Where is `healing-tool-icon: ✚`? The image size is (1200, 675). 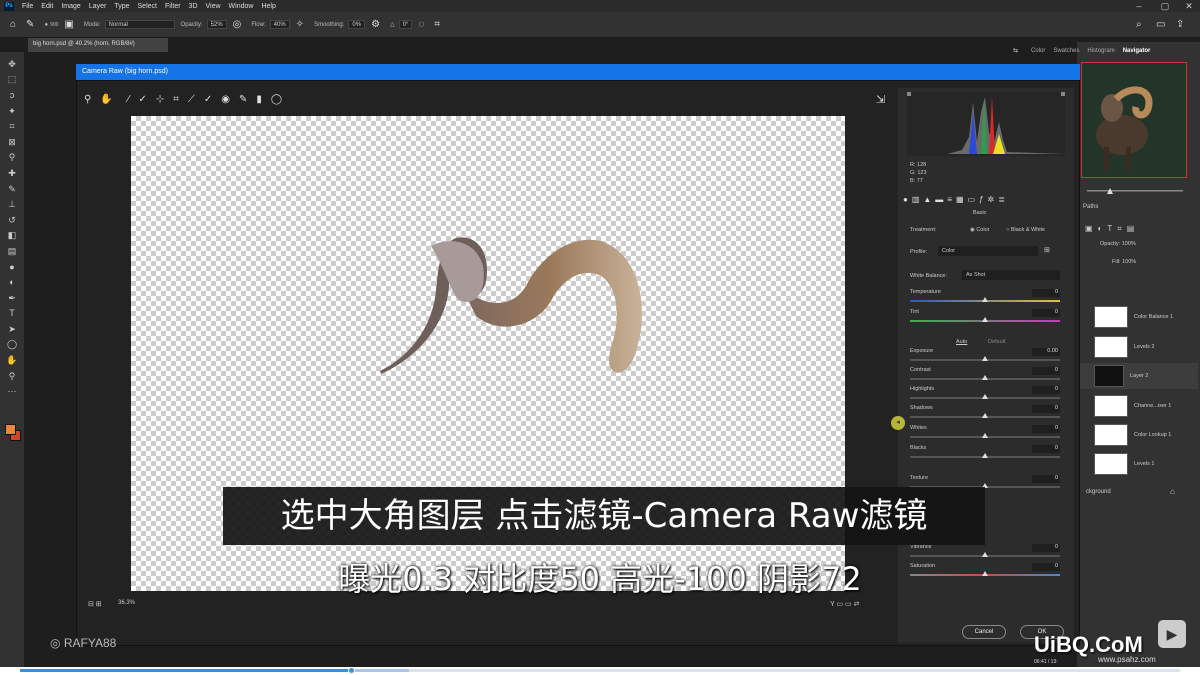
healing-tool-icon: ✚ is located at coordinates (12, 173).